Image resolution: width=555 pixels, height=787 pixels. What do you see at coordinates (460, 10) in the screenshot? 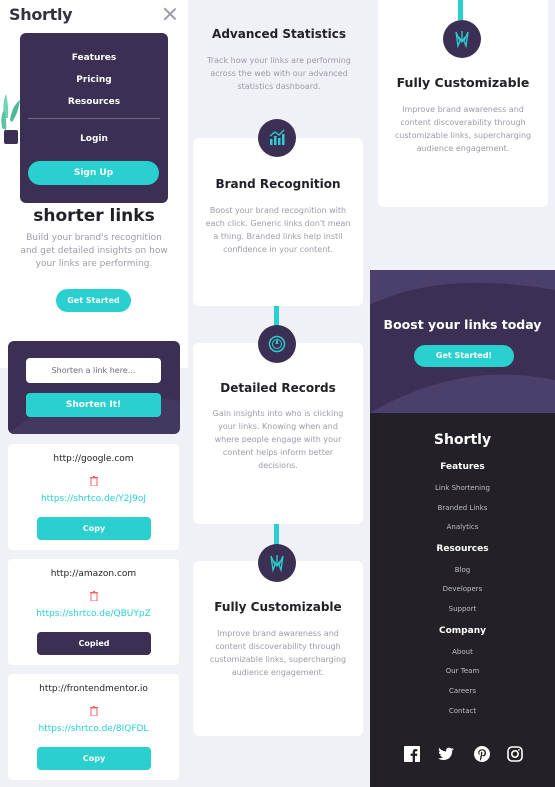
I see `card-connector` at bounding box center [460, 10].